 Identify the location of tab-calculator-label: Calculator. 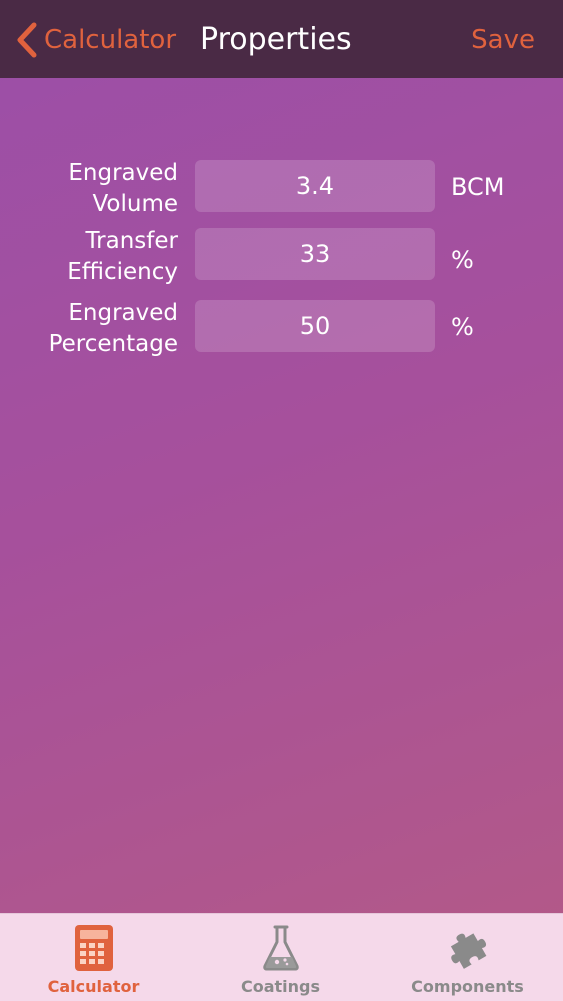
(93, 986).